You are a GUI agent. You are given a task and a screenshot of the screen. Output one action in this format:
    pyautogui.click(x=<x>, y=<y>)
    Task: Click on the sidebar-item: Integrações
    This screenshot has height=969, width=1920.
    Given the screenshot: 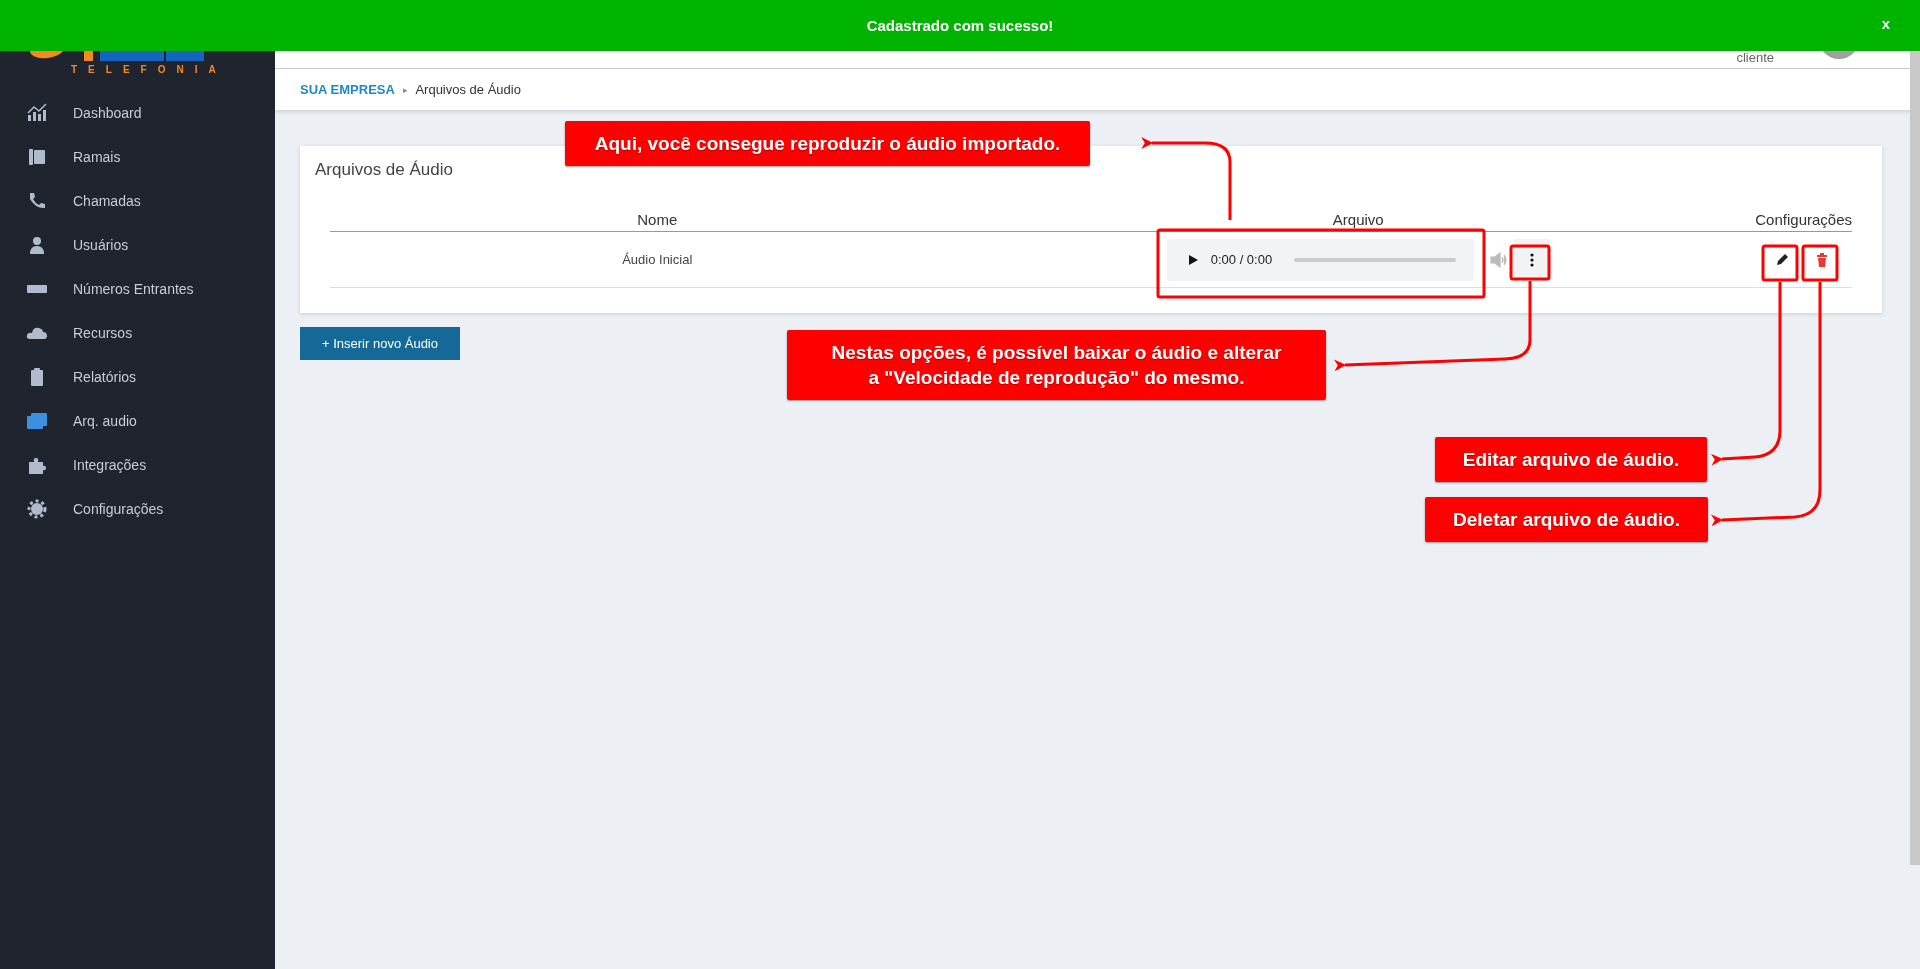 What is the action you would take?
    pyautogui.click(x=137, y=465)
    